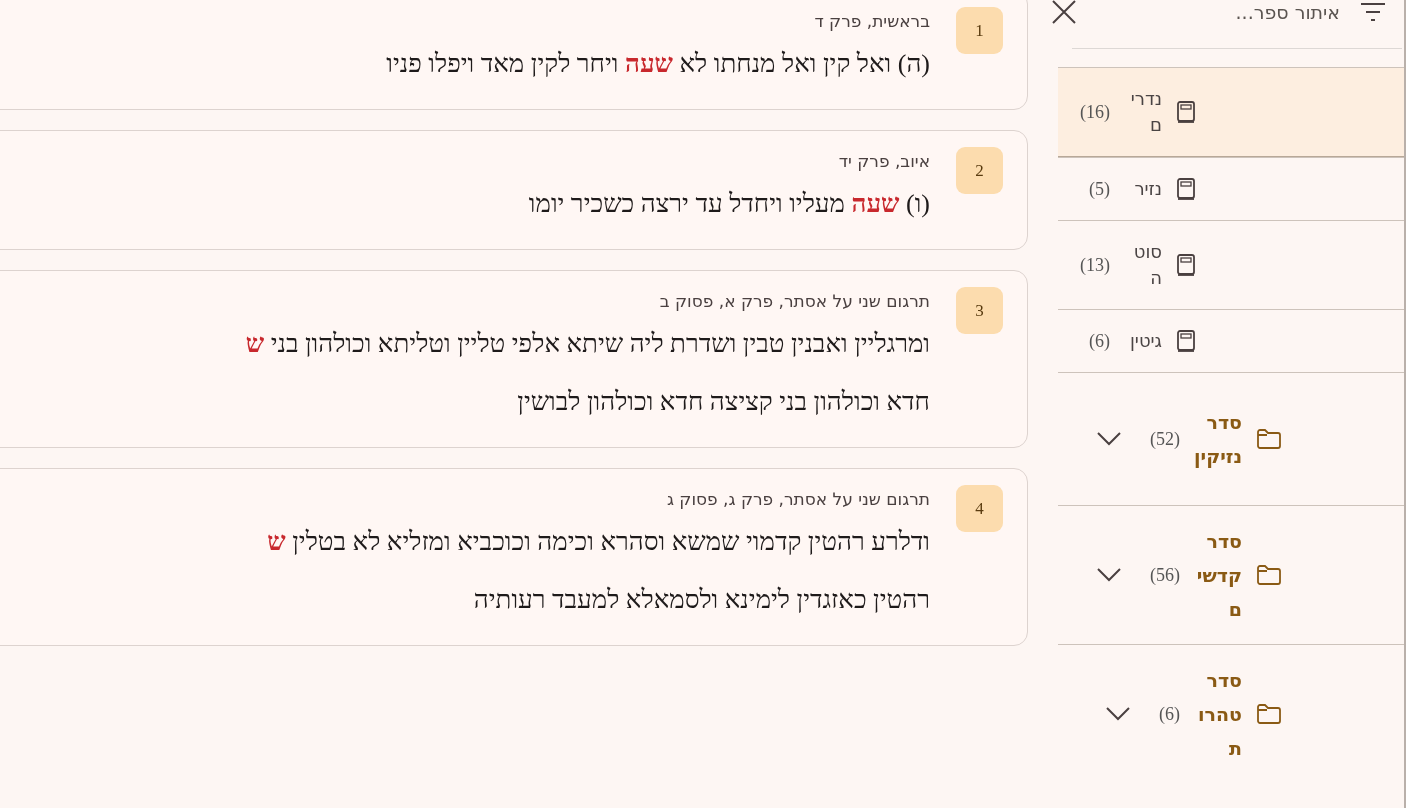 This screenshot has width=1406, height=808. What do you see at coordinates (884, 162) in the screenshot?
I see `source-reference: איוב, פרק יד` at bounding box center [884, 162].